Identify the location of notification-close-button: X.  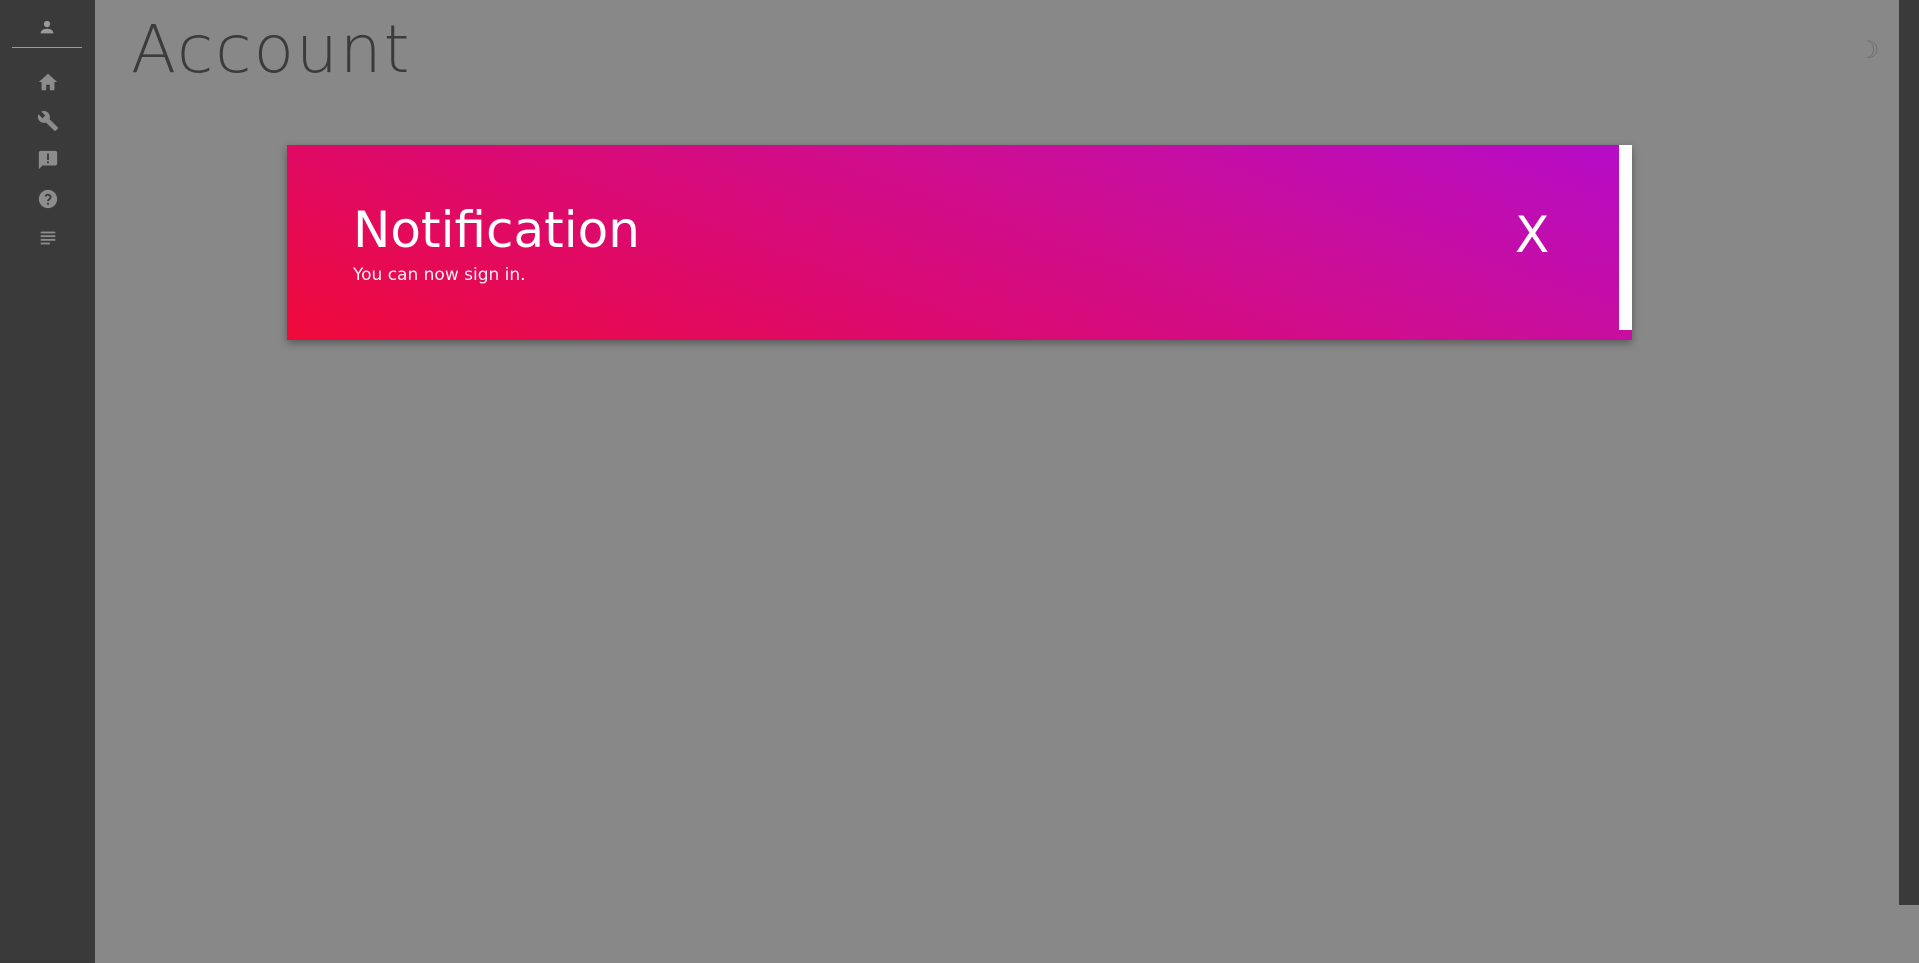
(1532, 235).